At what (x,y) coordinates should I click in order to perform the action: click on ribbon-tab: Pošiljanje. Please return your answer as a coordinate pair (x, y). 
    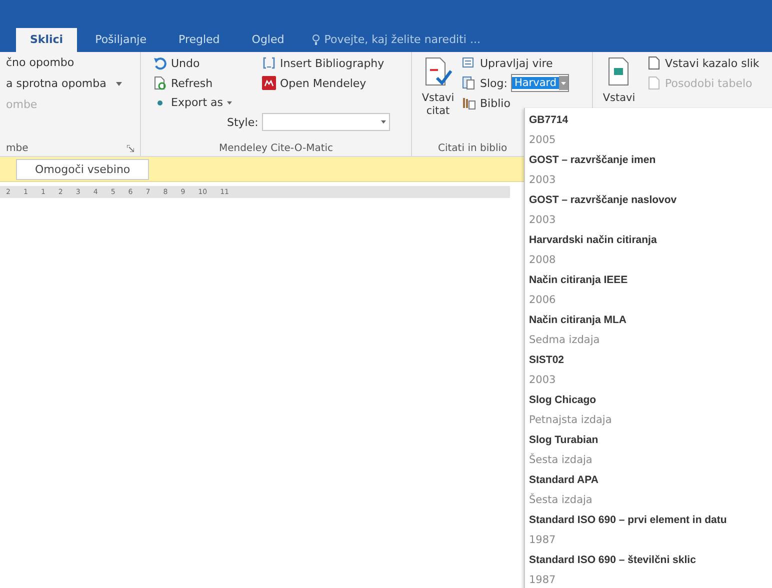
    Looking at the image, I should click on (120, 40).